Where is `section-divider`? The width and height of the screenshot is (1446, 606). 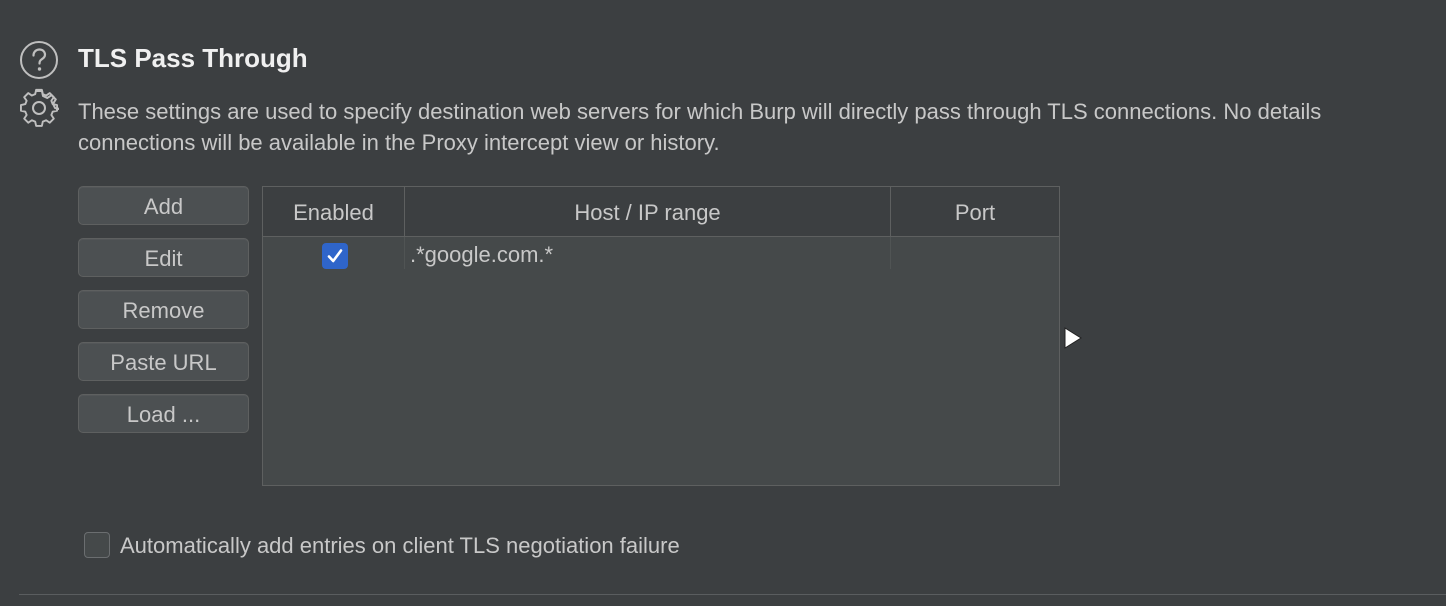
section-divider is located at coordinates (732, 594).